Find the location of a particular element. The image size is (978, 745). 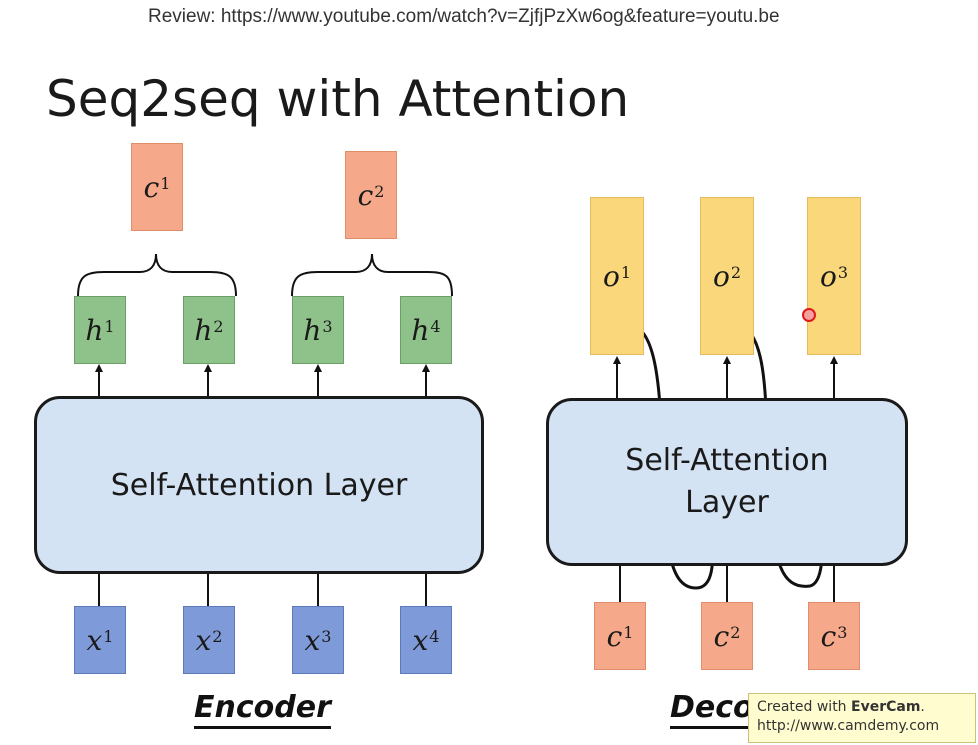

hidden-h3: h3 is located at coordinates (318, 330).